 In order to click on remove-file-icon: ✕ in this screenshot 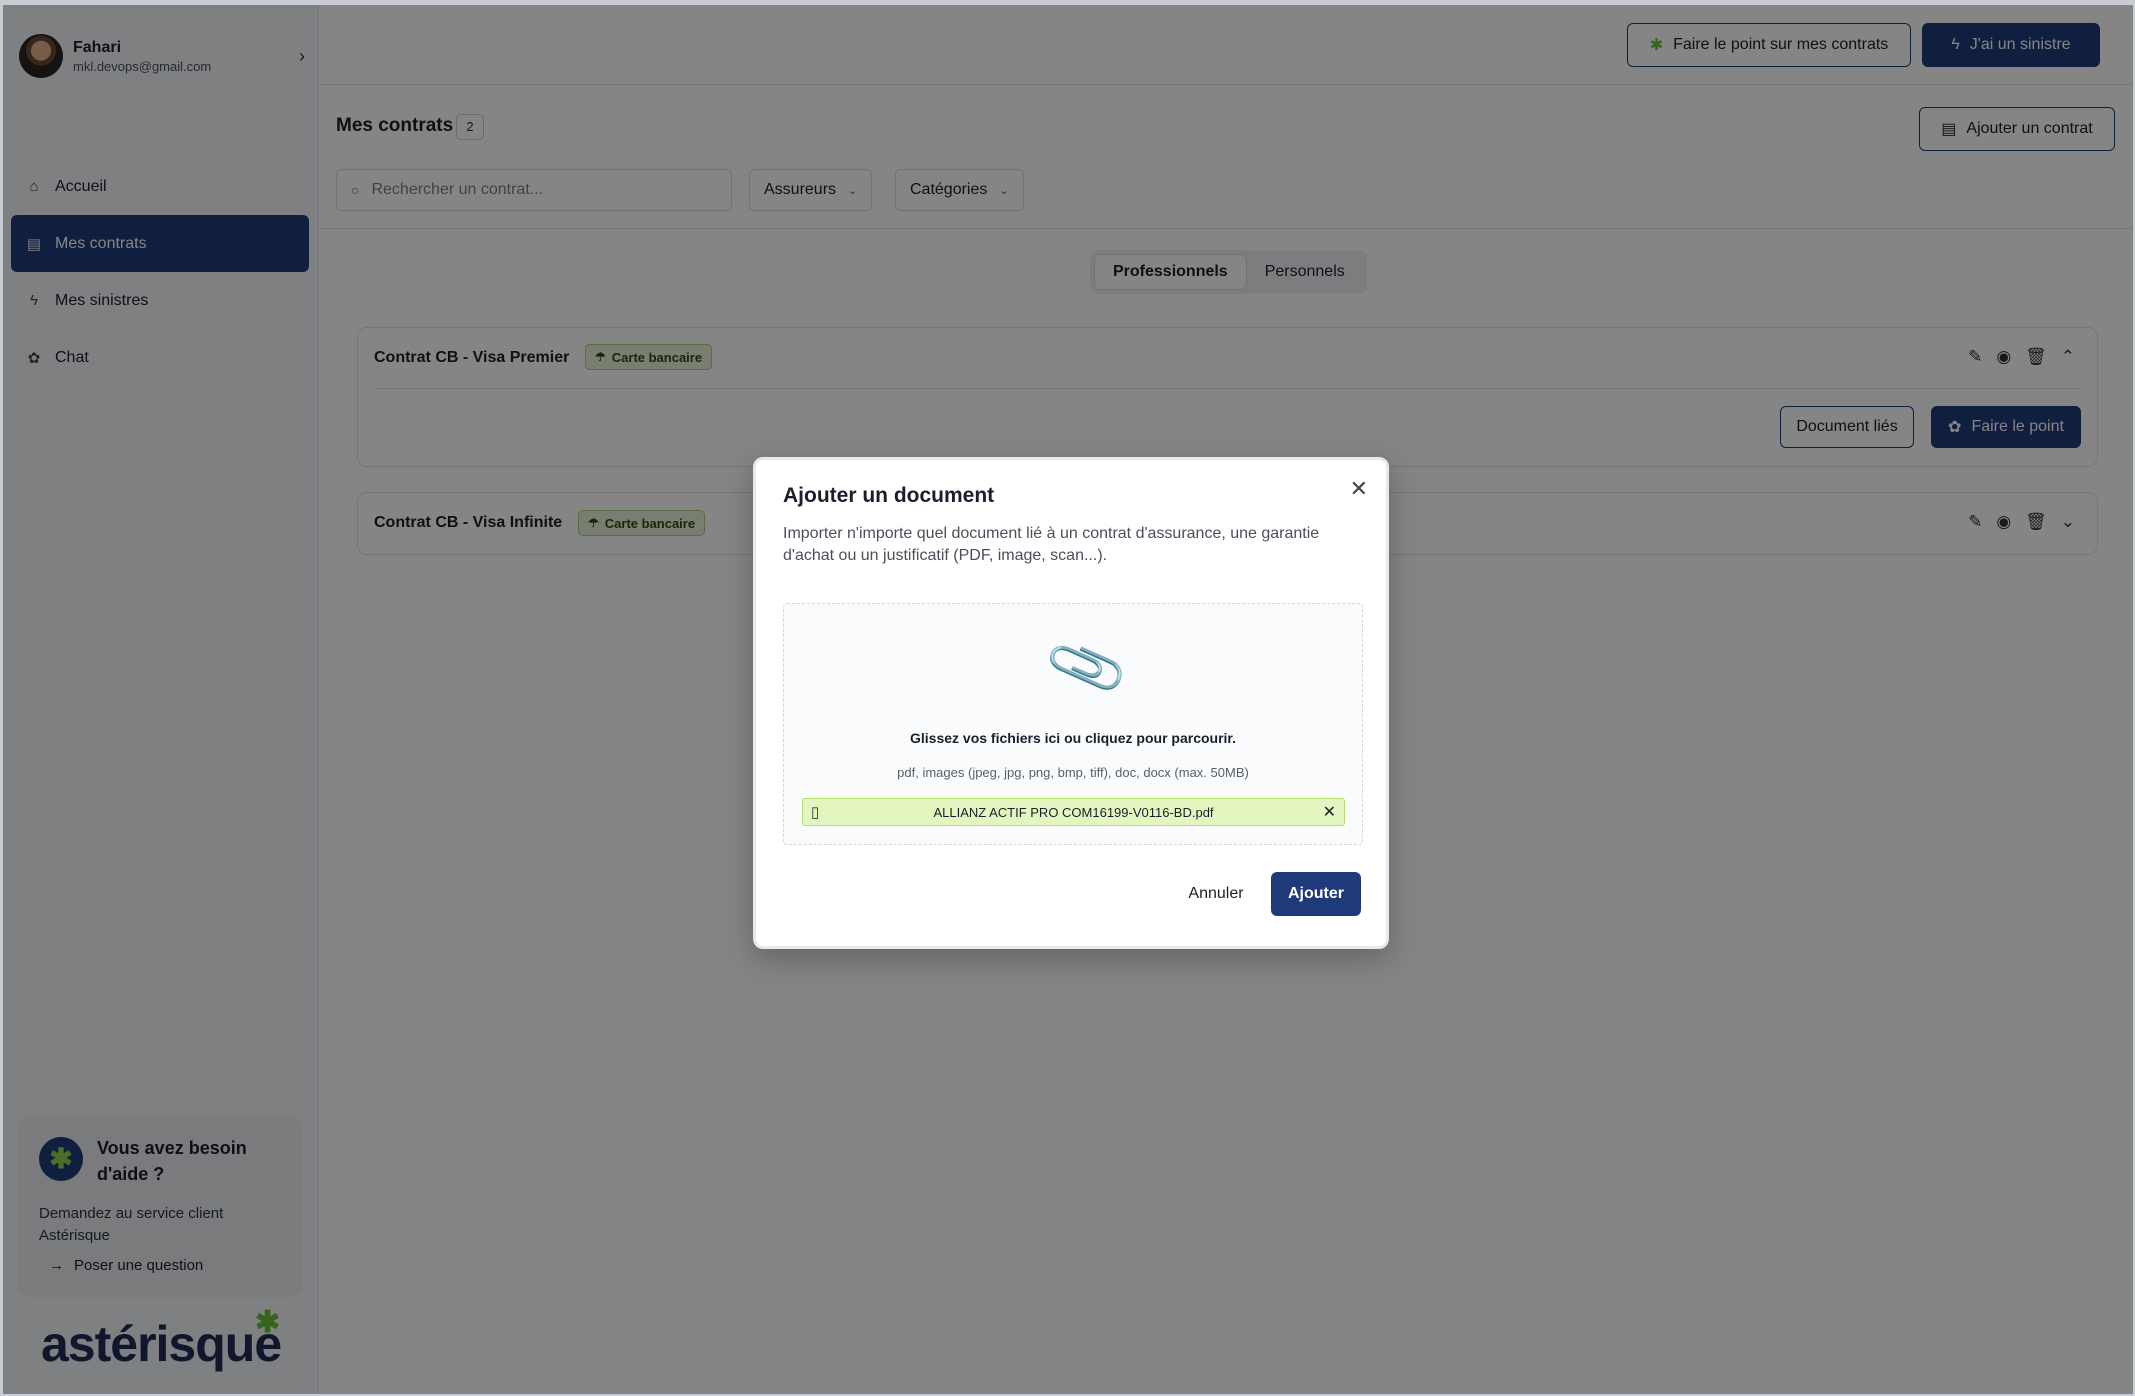, I will do `click(1329, 812)`.